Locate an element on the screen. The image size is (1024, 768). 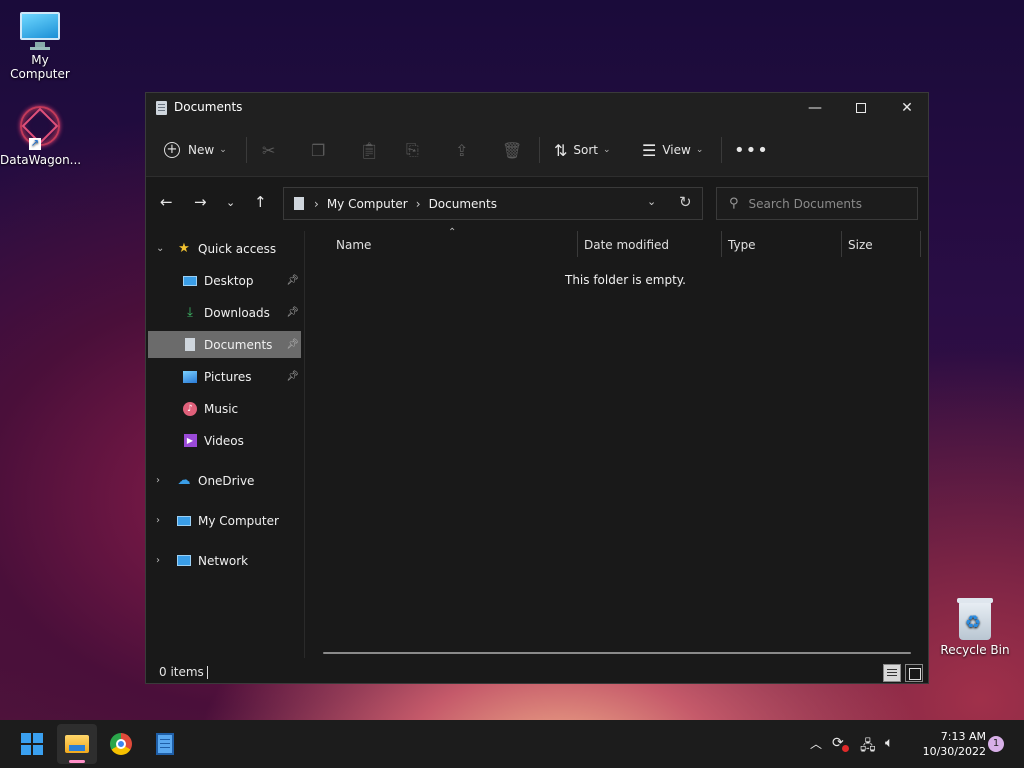
notification-badge: 1 is located at coordinates (996, 744).